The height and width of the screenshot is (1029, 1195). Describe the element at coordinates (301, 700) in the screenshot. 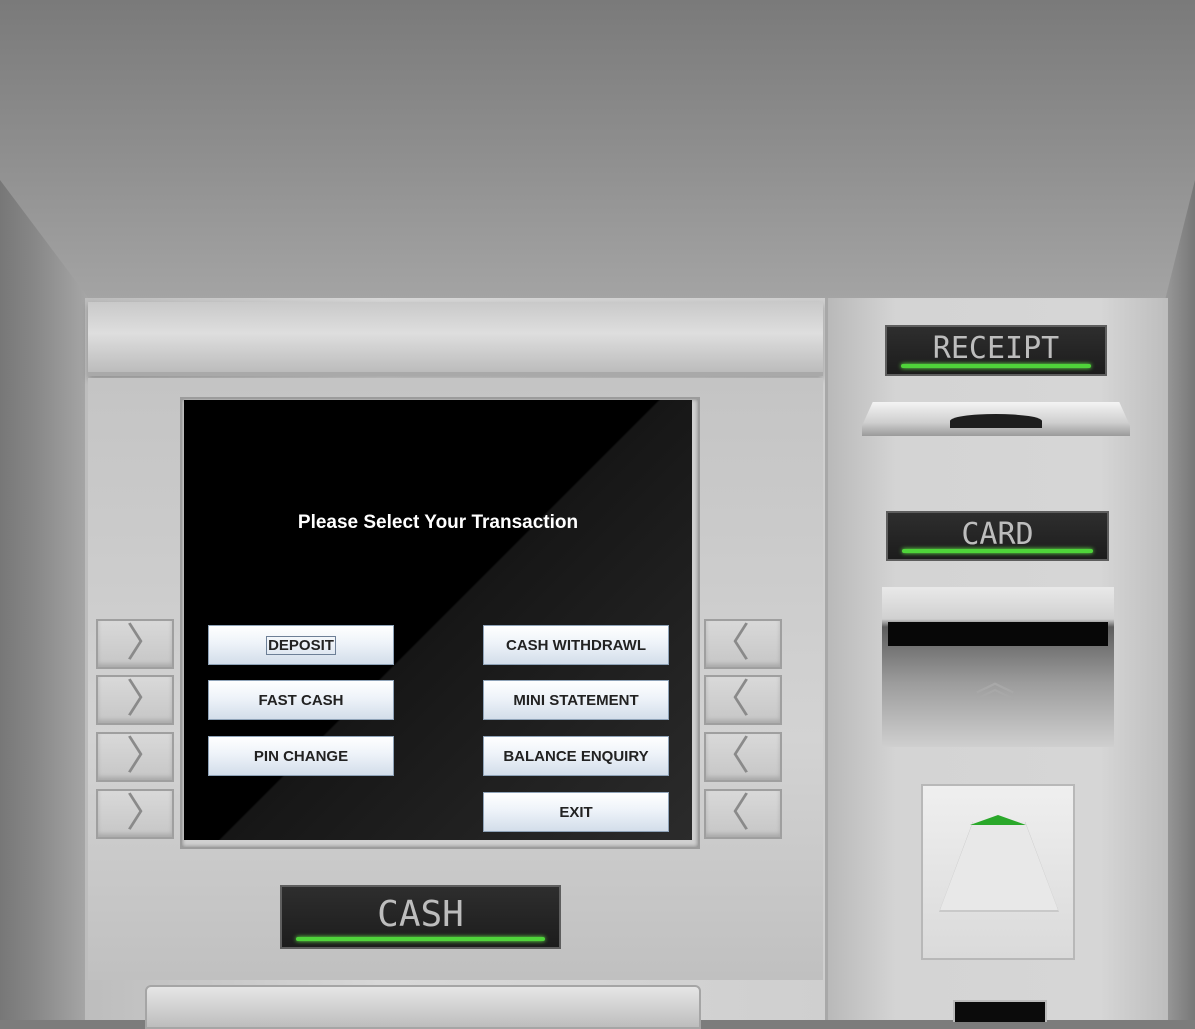

I see `fast-cash-button: FAST CASH` at that location.